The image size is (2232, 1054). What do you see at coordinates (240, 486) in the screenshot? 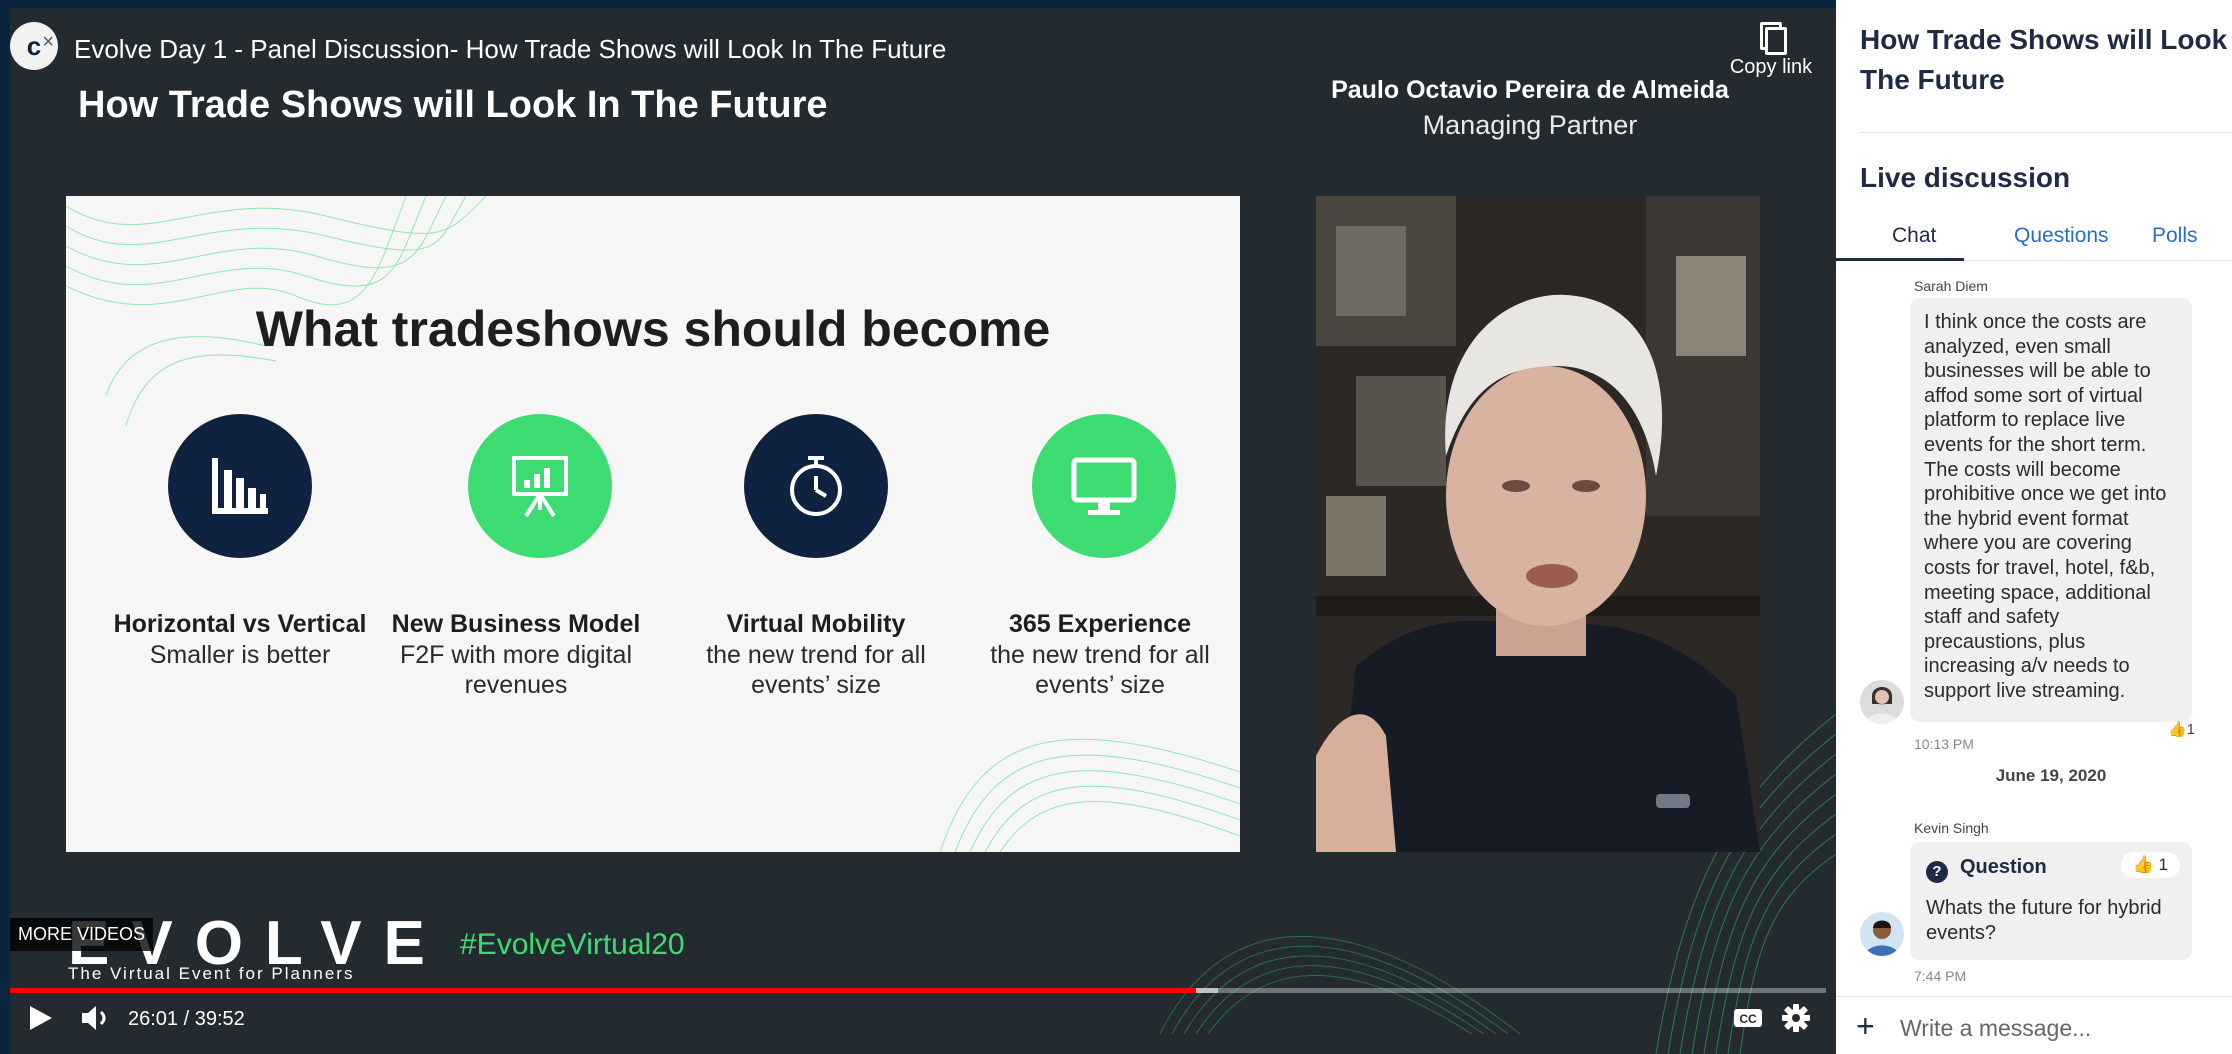
I see `bar-chart-icon` at bounding box center [240, 486].